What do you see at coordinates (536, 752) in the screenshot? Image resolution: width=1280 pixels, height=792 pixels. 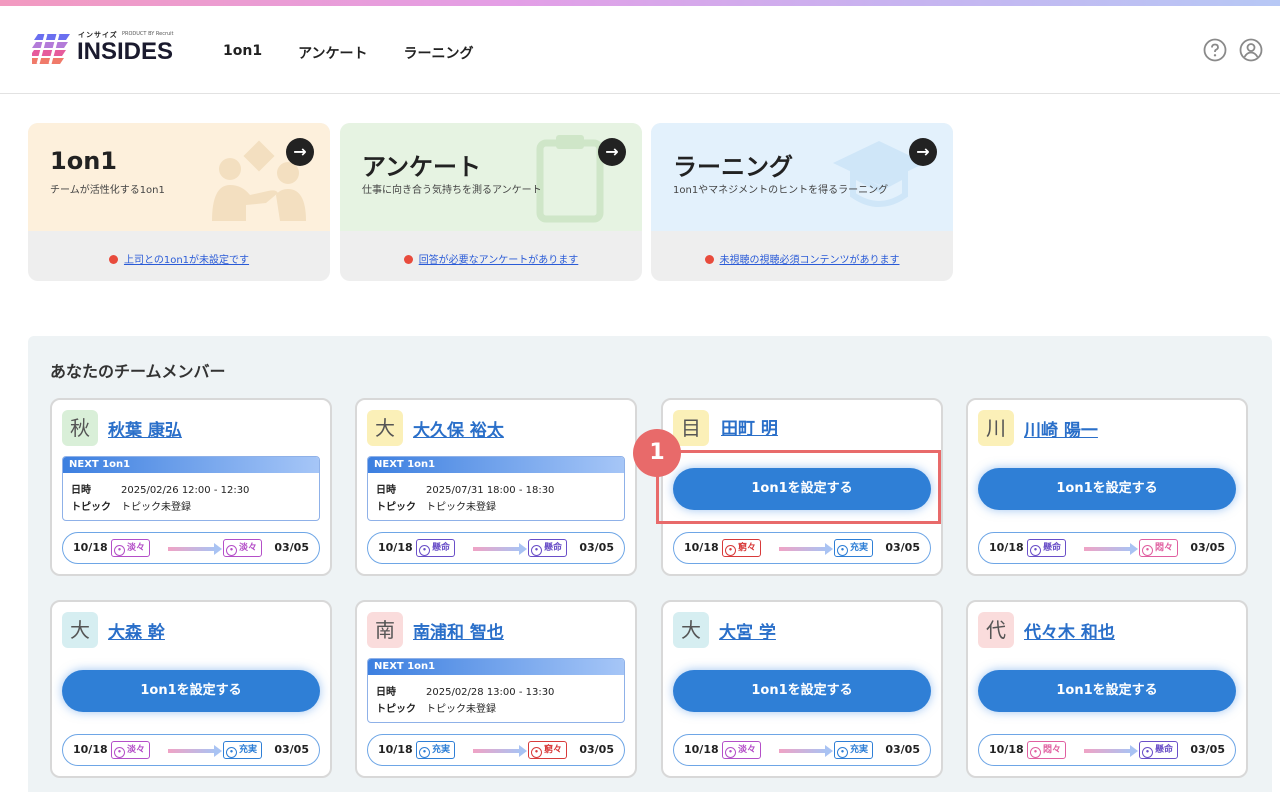 I see `face-stressed-icon: •` at bounding box center [536, 752].